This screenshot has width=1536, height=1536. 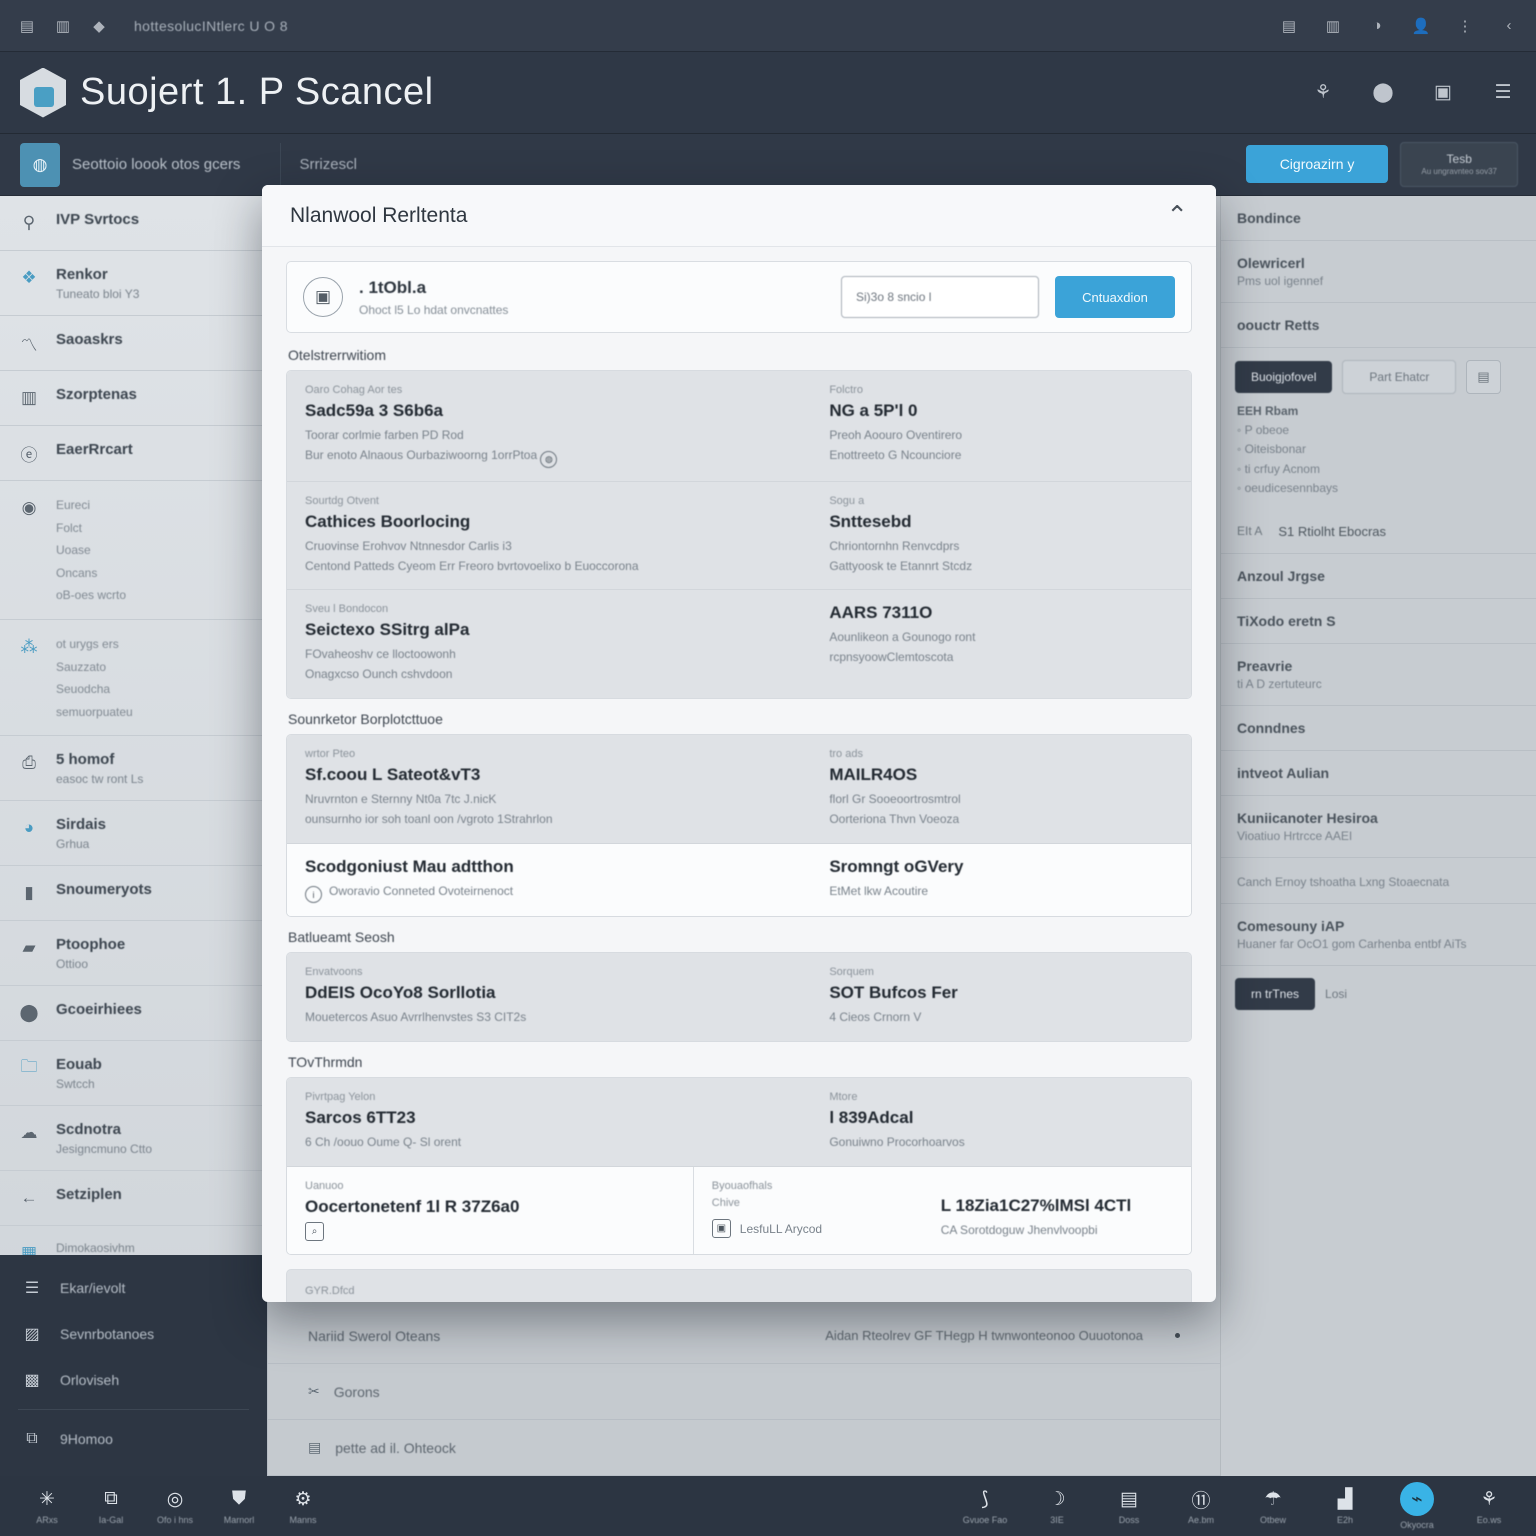 I want to click on window-icon: ▤, so click(x=27, y=26).